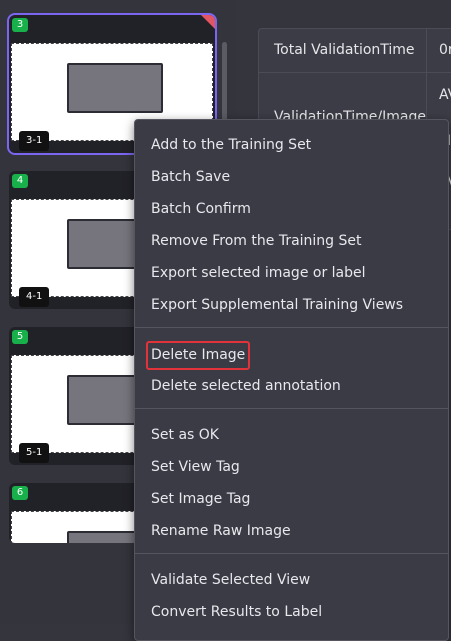 The image size is (451, 641). Describe the element at coordinates (355, 72) in the screenshot. I see `row-divider` at that location.